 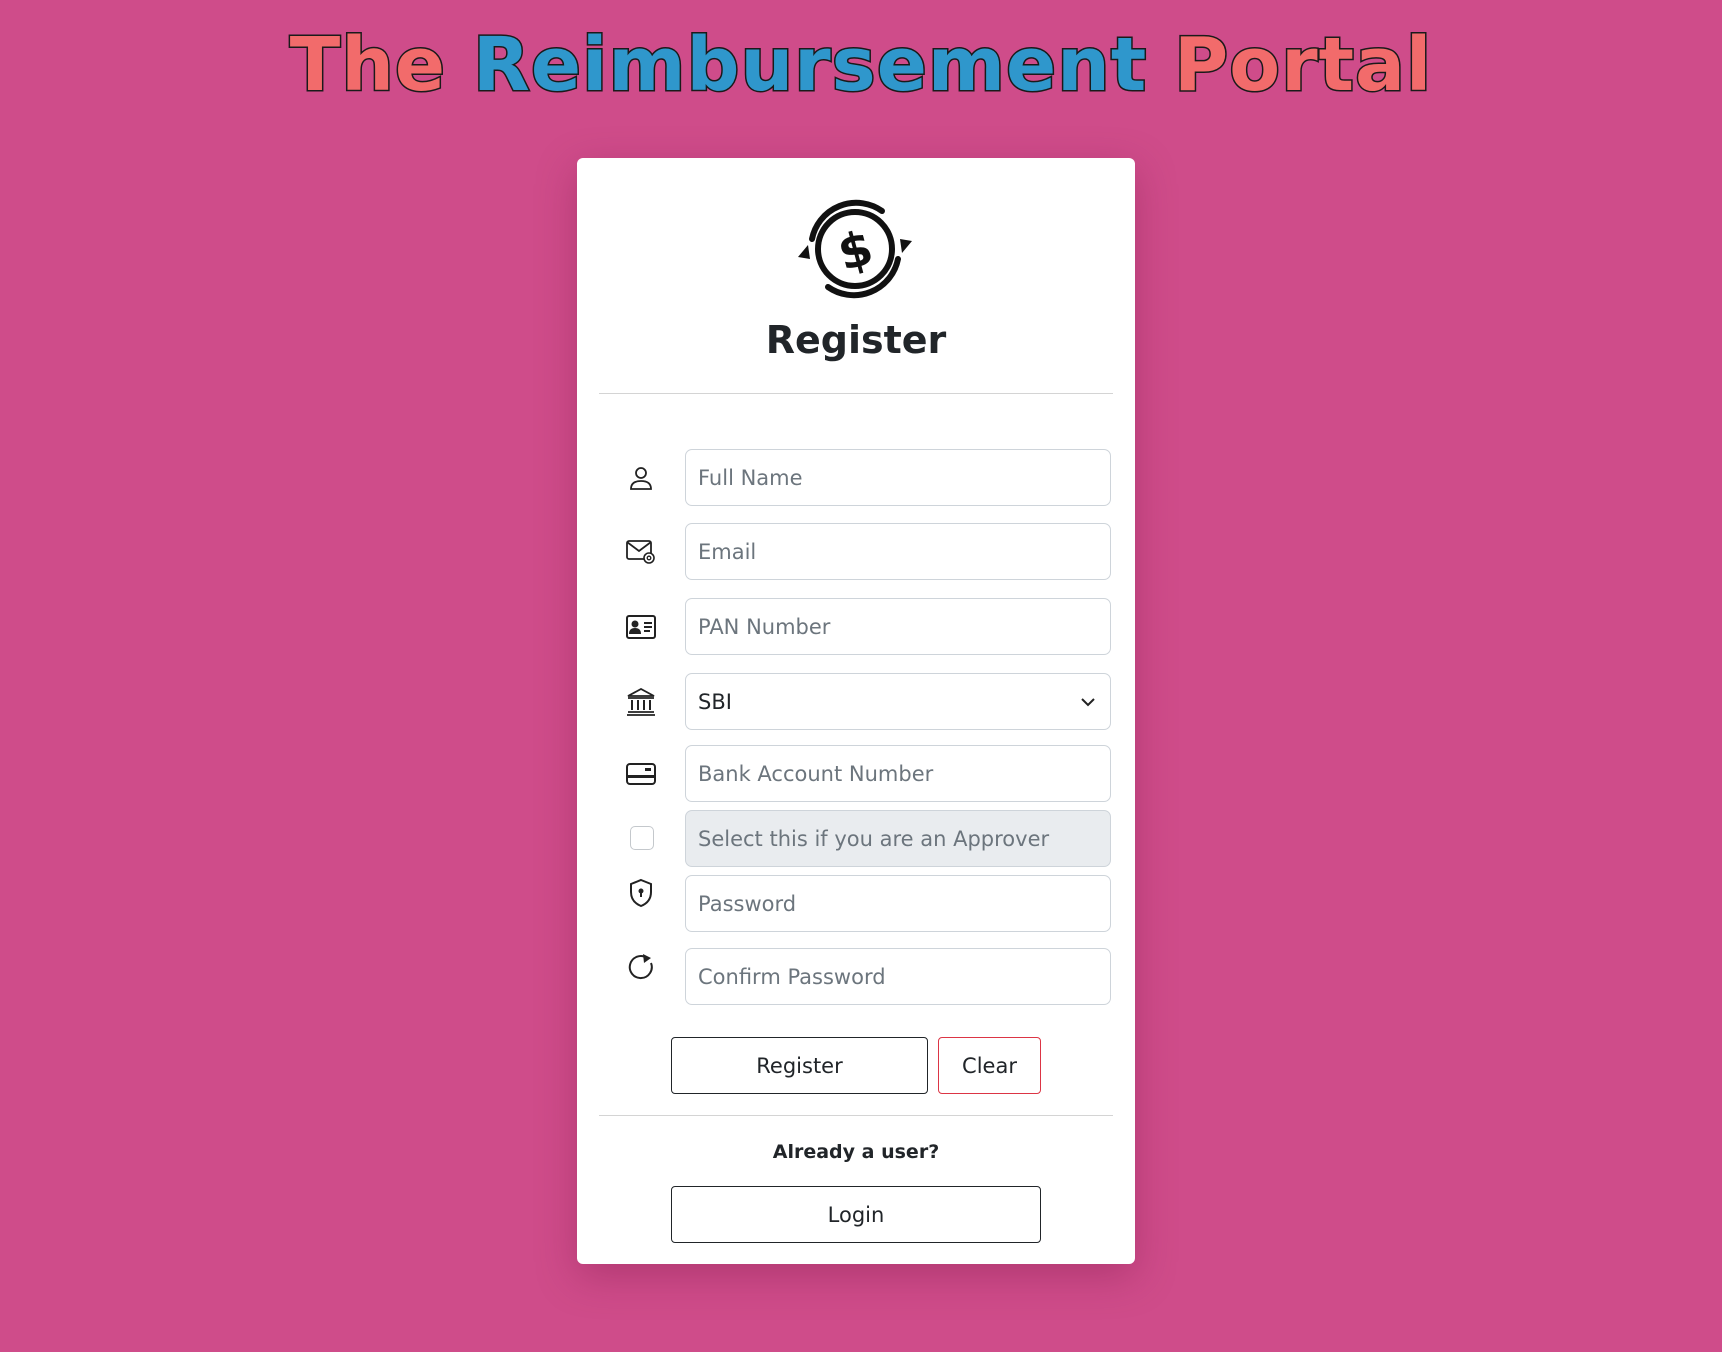 I want to click on approver-label: Select this if you are an Approver, so click(x=874, y=838).